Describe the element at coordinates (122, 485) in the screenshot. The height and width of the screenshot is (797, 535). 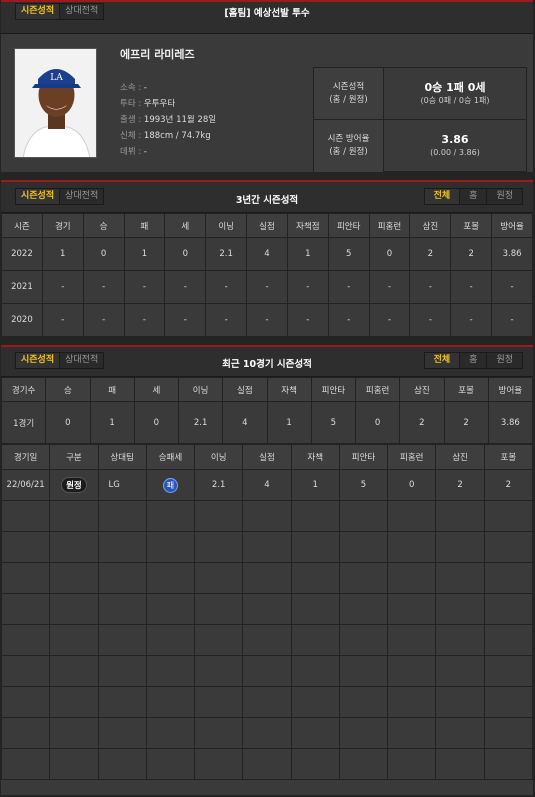
I see `table-cell: LG` at that location.